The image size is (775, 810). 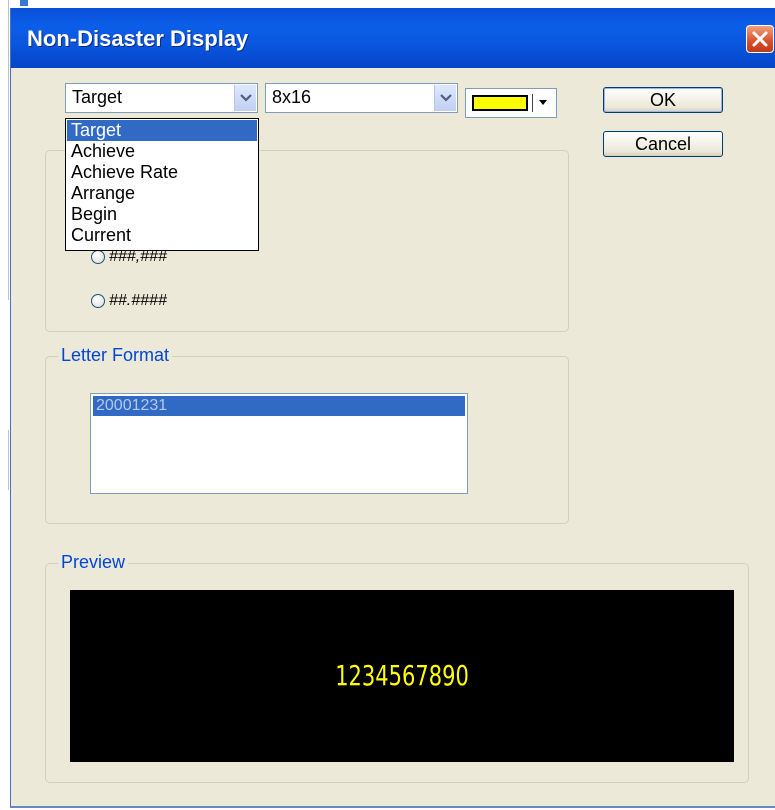 I want to click on ok-button: OK, so click(x=663, y=100).